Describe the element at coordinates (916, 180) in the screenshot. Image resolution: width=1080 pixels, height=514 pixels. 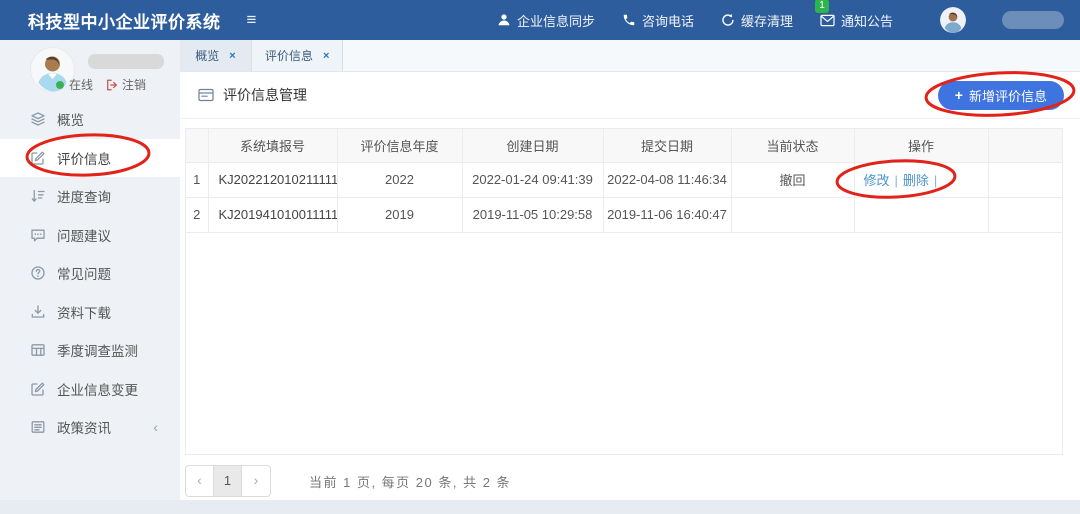
I see `delete-link: 删除` at that location.